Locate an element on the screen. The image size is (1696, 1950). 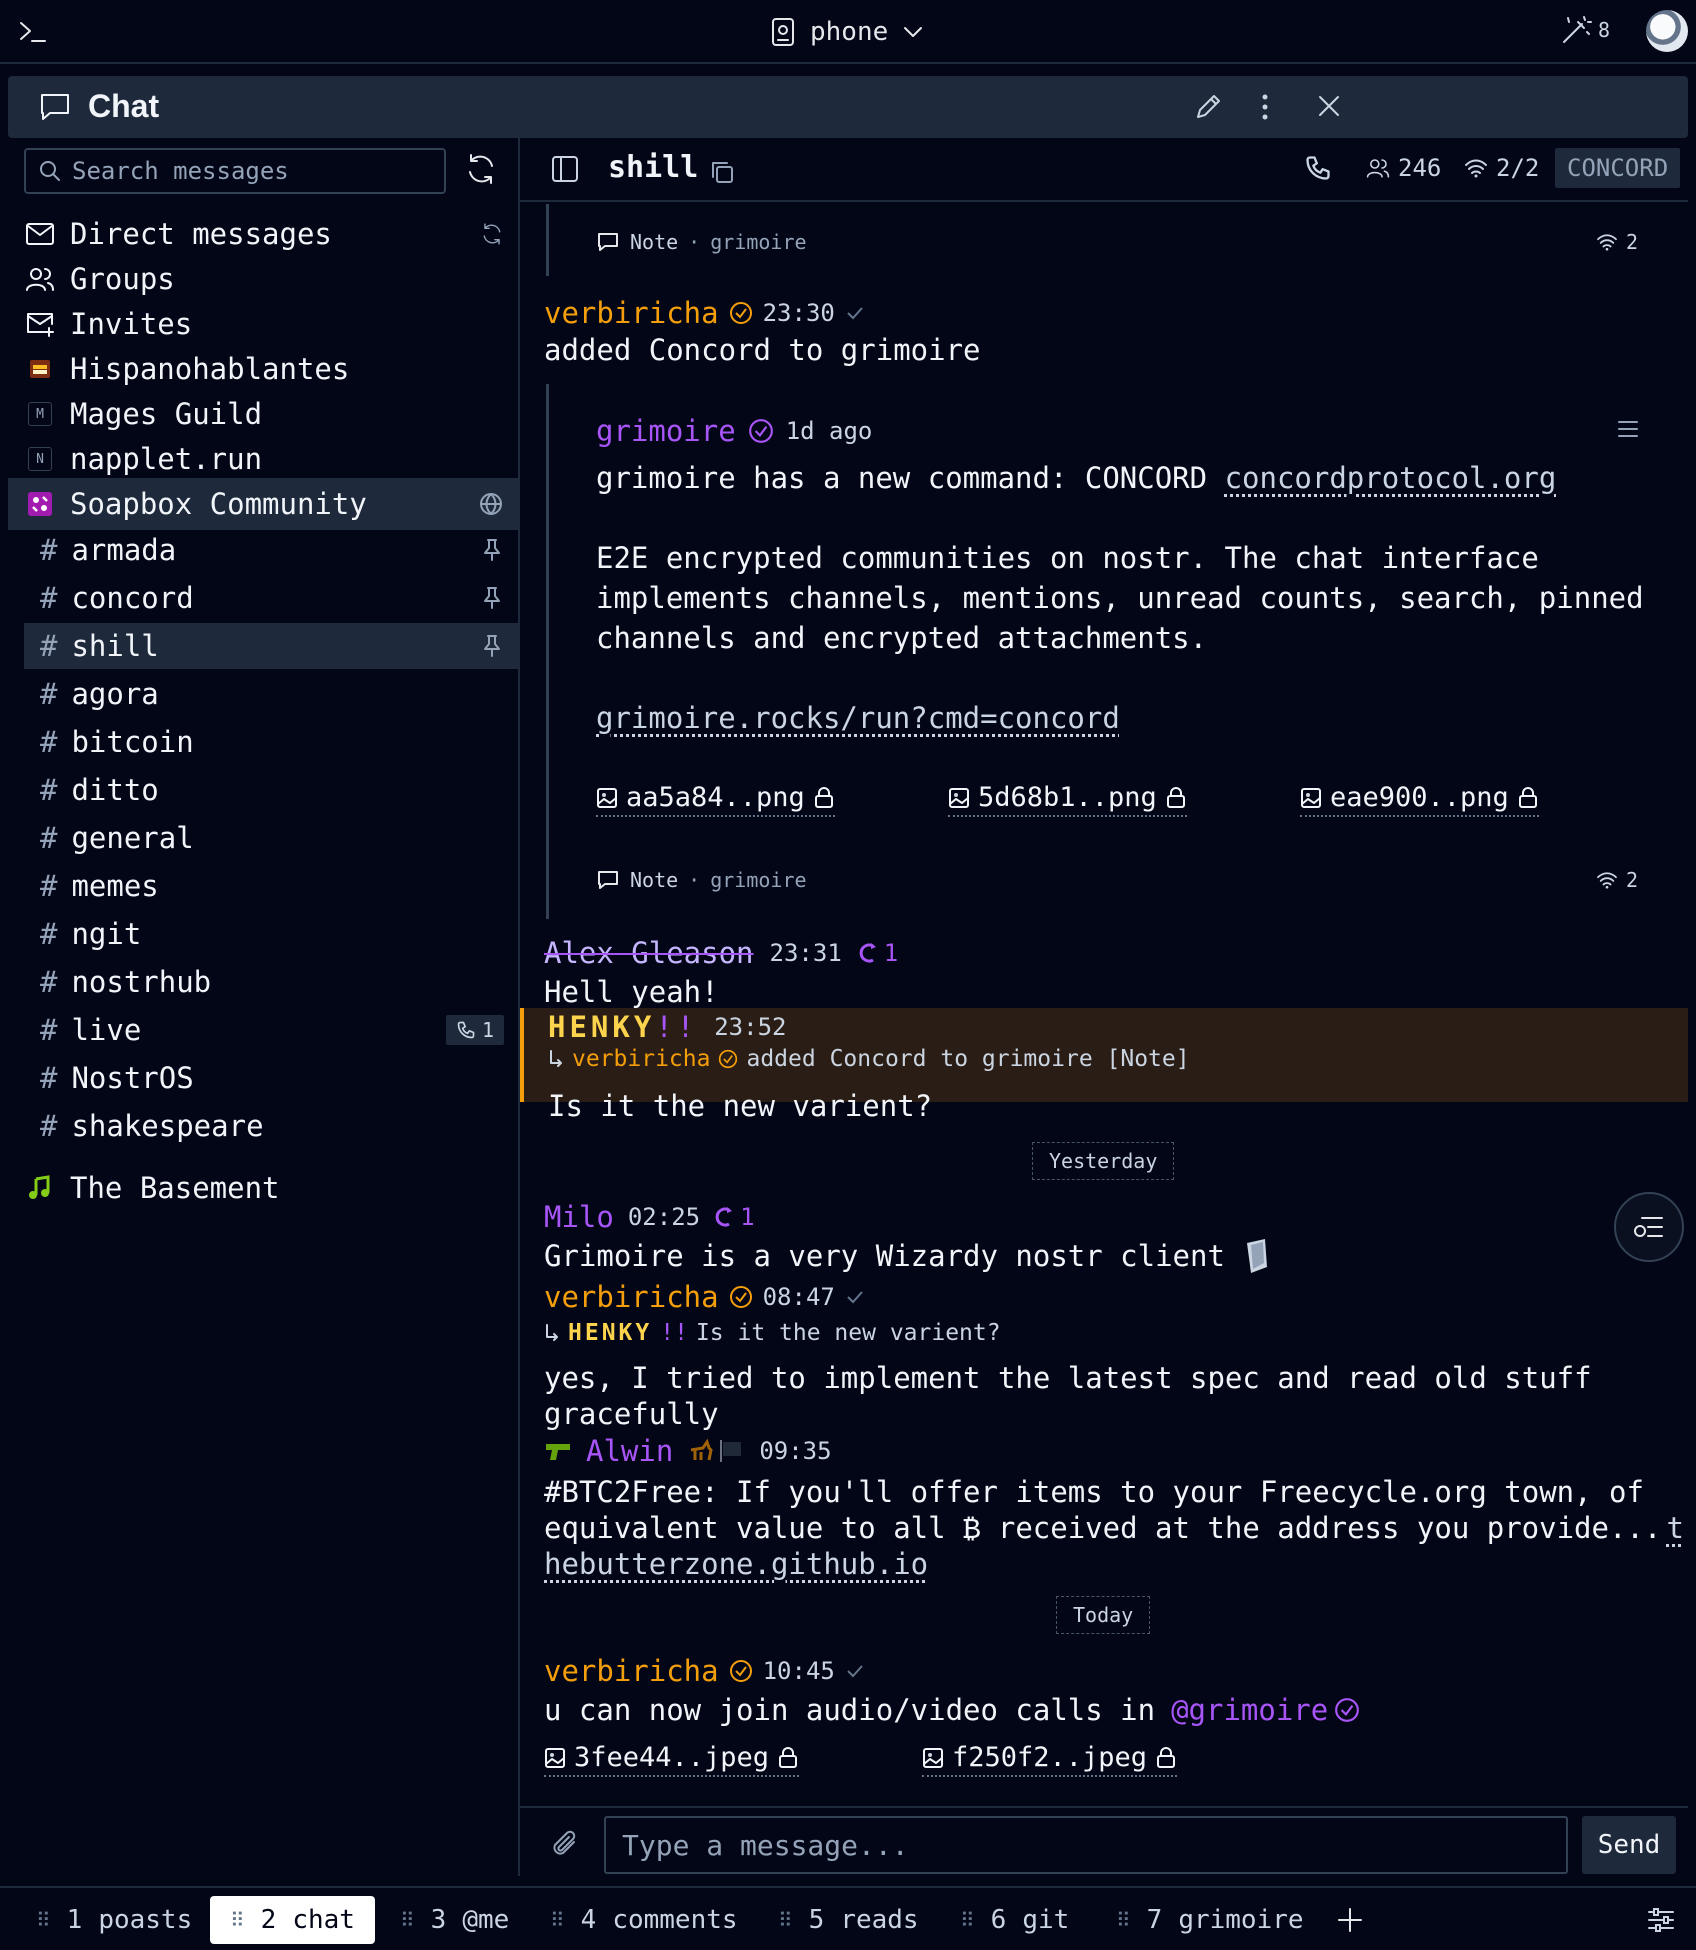
attachment: aa5a84..png is located at coordinates (715, 799).